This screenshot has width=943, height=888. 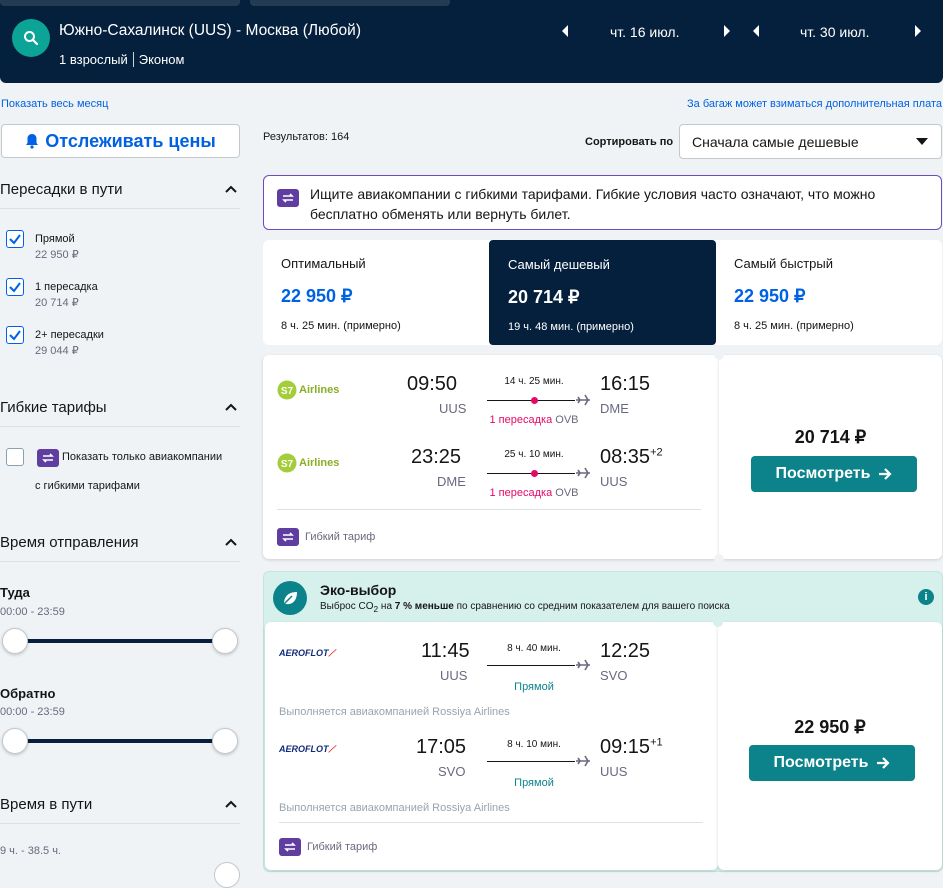 What do you see at coordinates (834, 32) in the screenshot?
I see `date-back: чт. 30 июл.` at bounding box center [834, 32].